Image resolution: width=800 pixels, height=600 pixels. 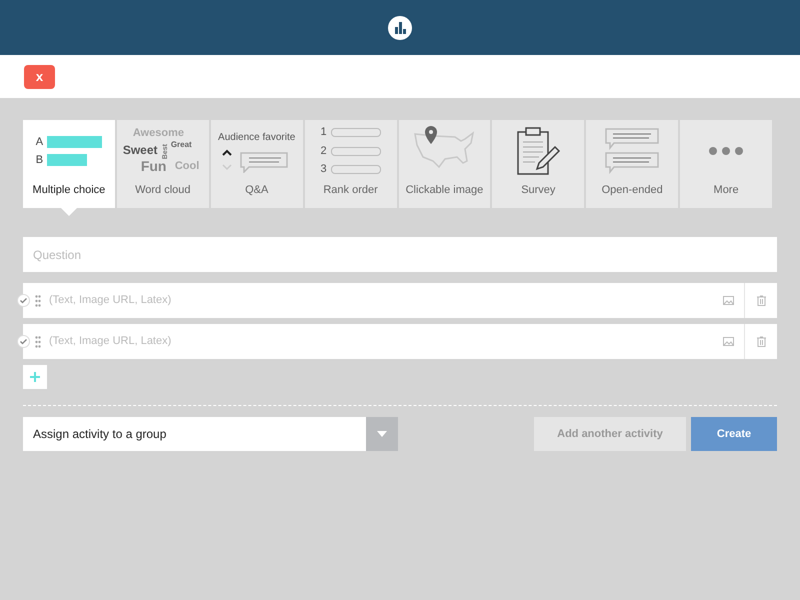 What do you see at coordinates (256, 164) in the screenshot?
I see `activity-tab: Audience favorite Q&A` at bounding box center [256, 164].